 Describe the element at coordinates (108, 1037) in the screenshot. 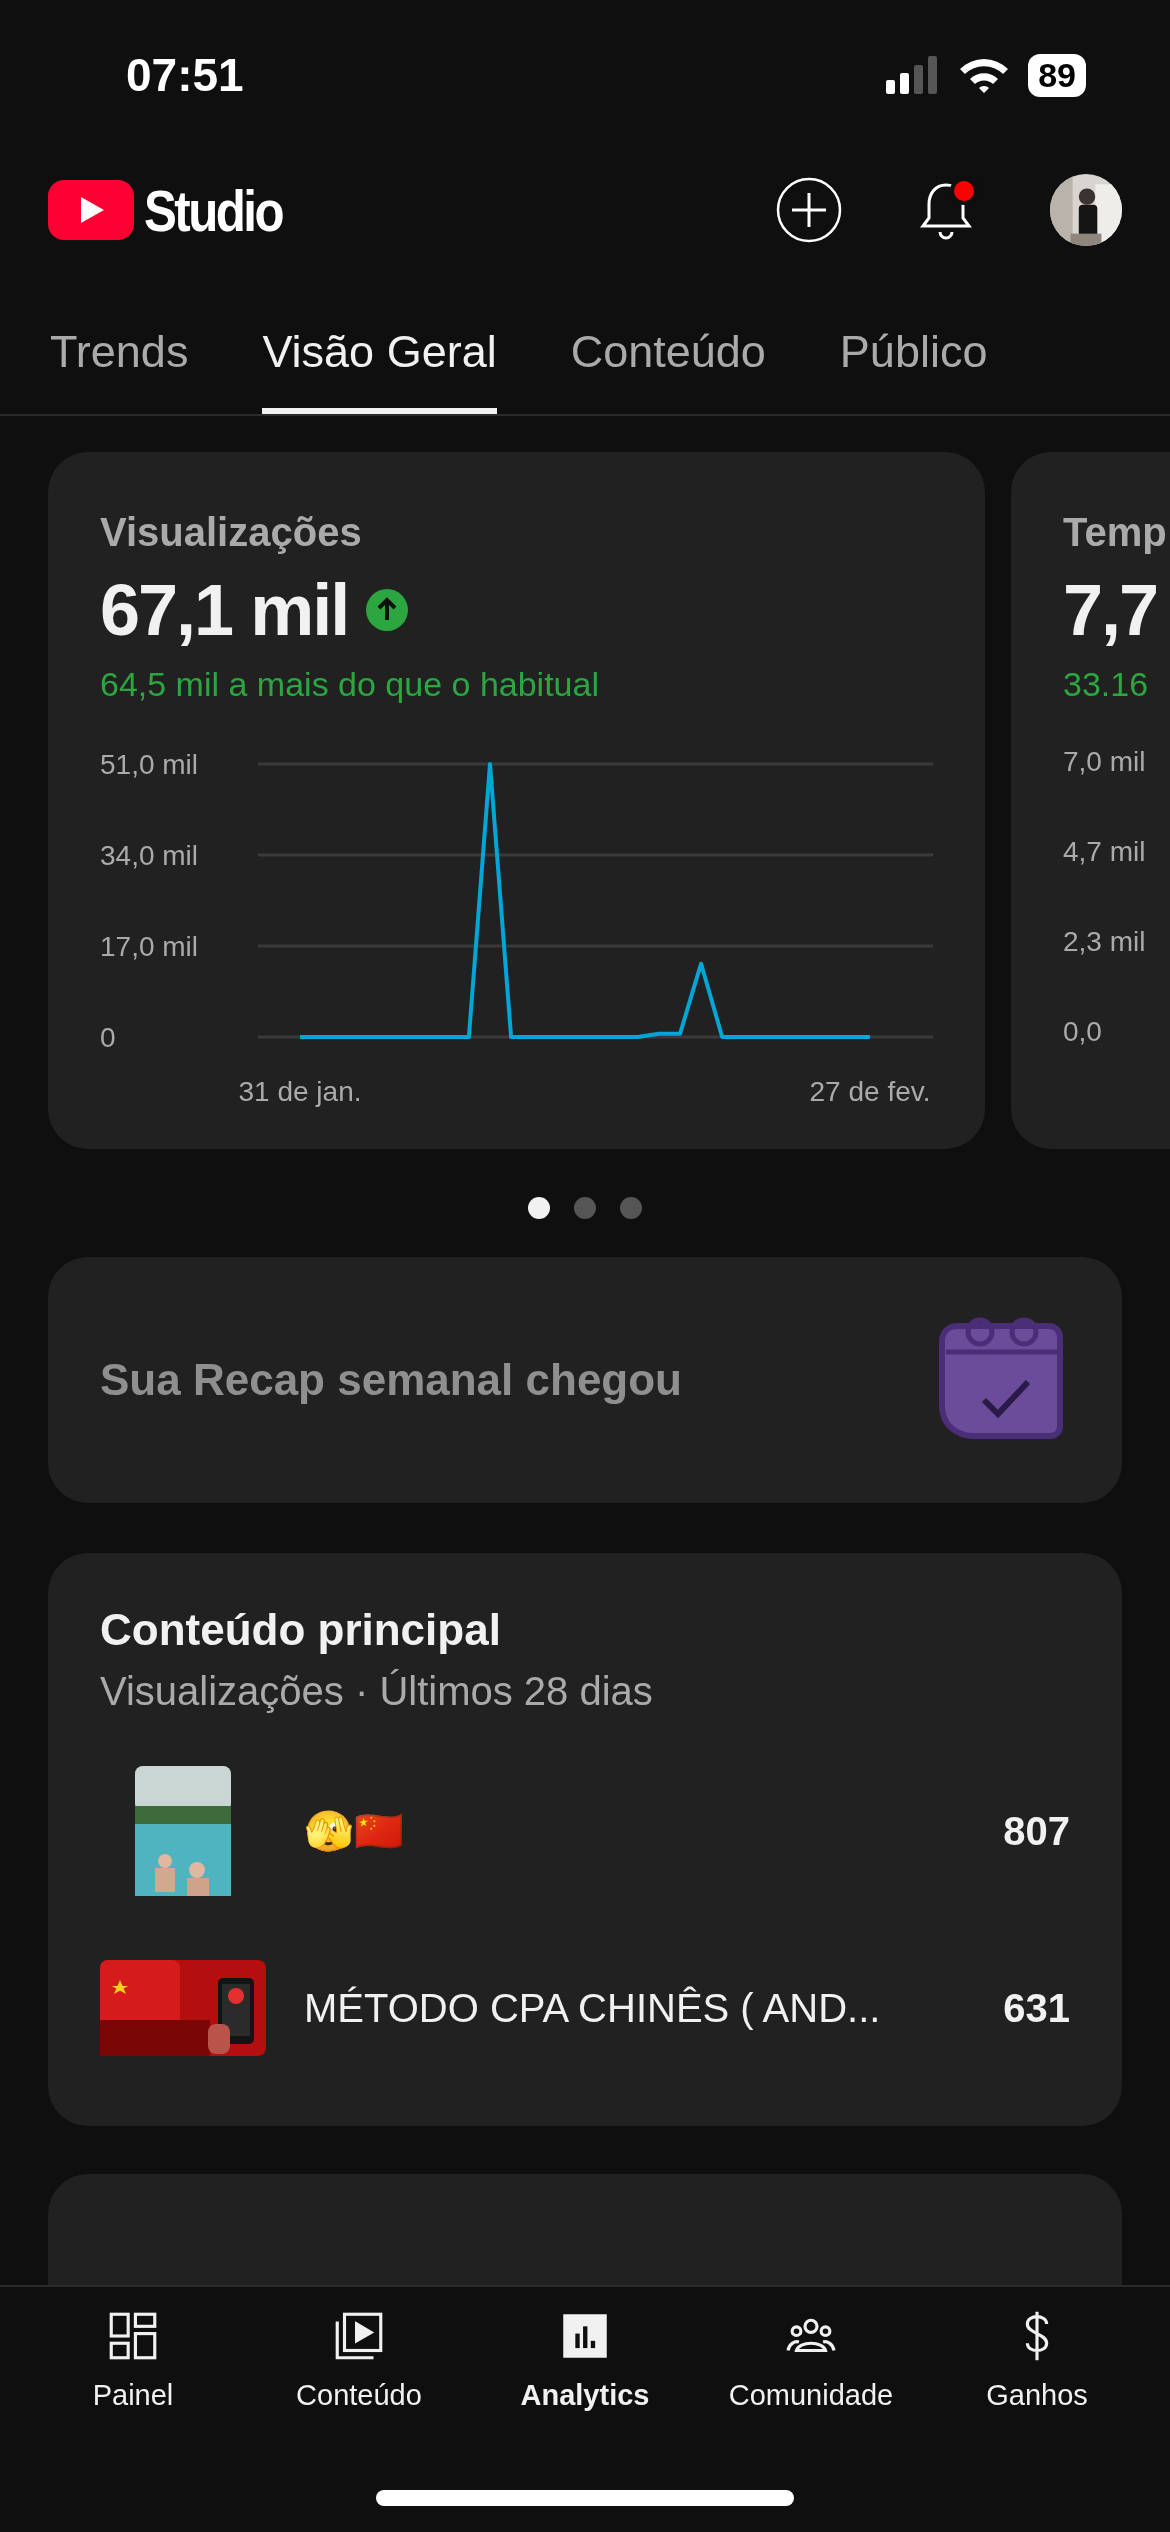

I see `axis-label: 0` at that location.